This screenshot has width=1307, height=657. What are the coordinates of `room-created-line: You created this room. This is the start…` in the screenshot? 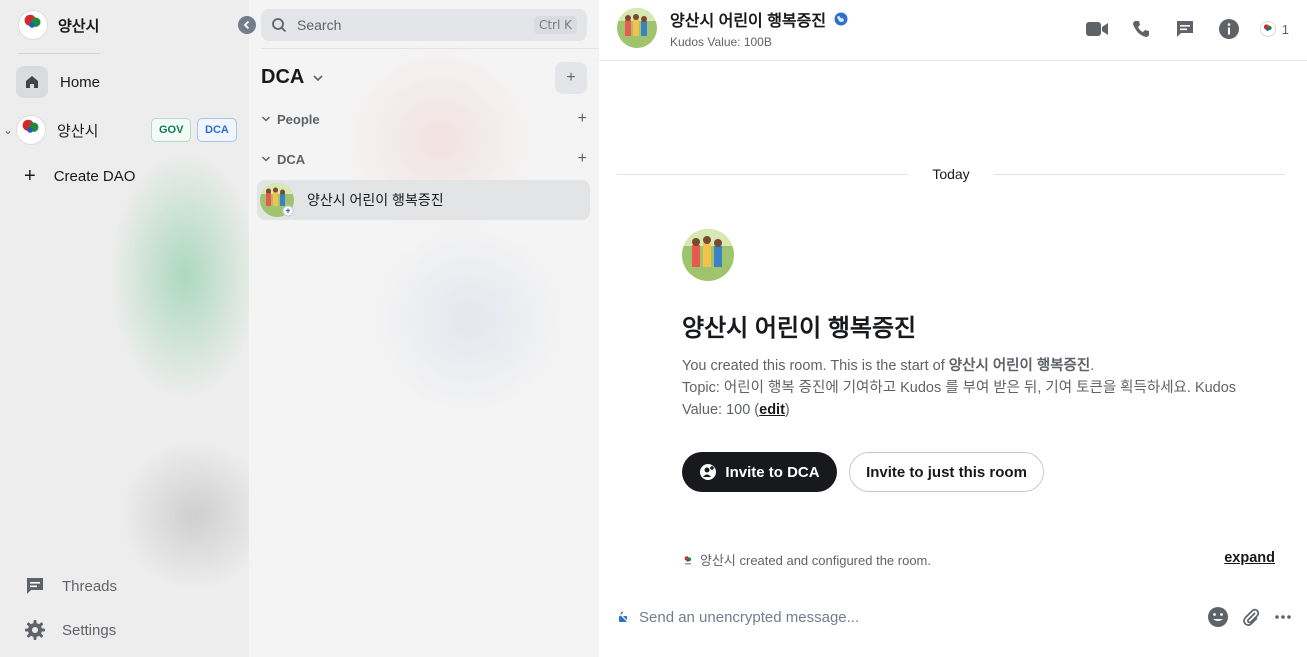 It's located at (977, 366).